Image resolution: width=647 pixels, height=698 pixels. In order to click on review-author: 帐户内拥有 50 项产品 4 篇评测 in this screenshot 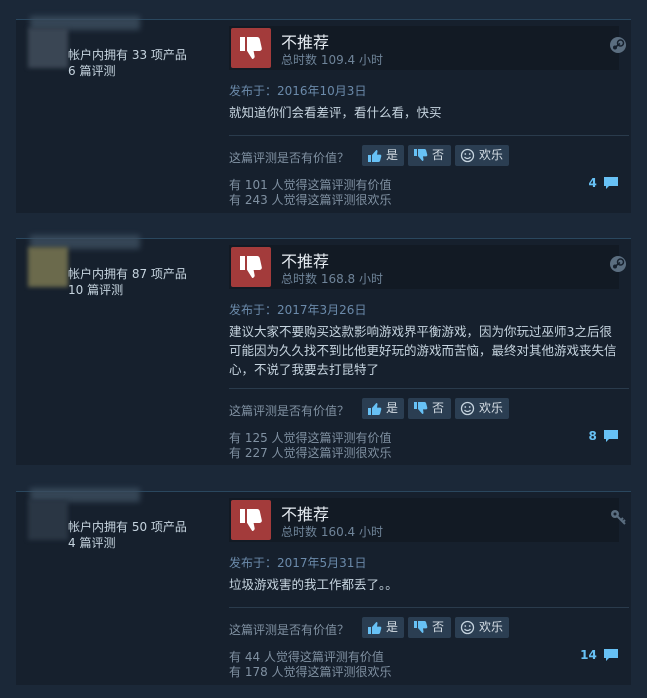, I will do `click(120, 586)`.